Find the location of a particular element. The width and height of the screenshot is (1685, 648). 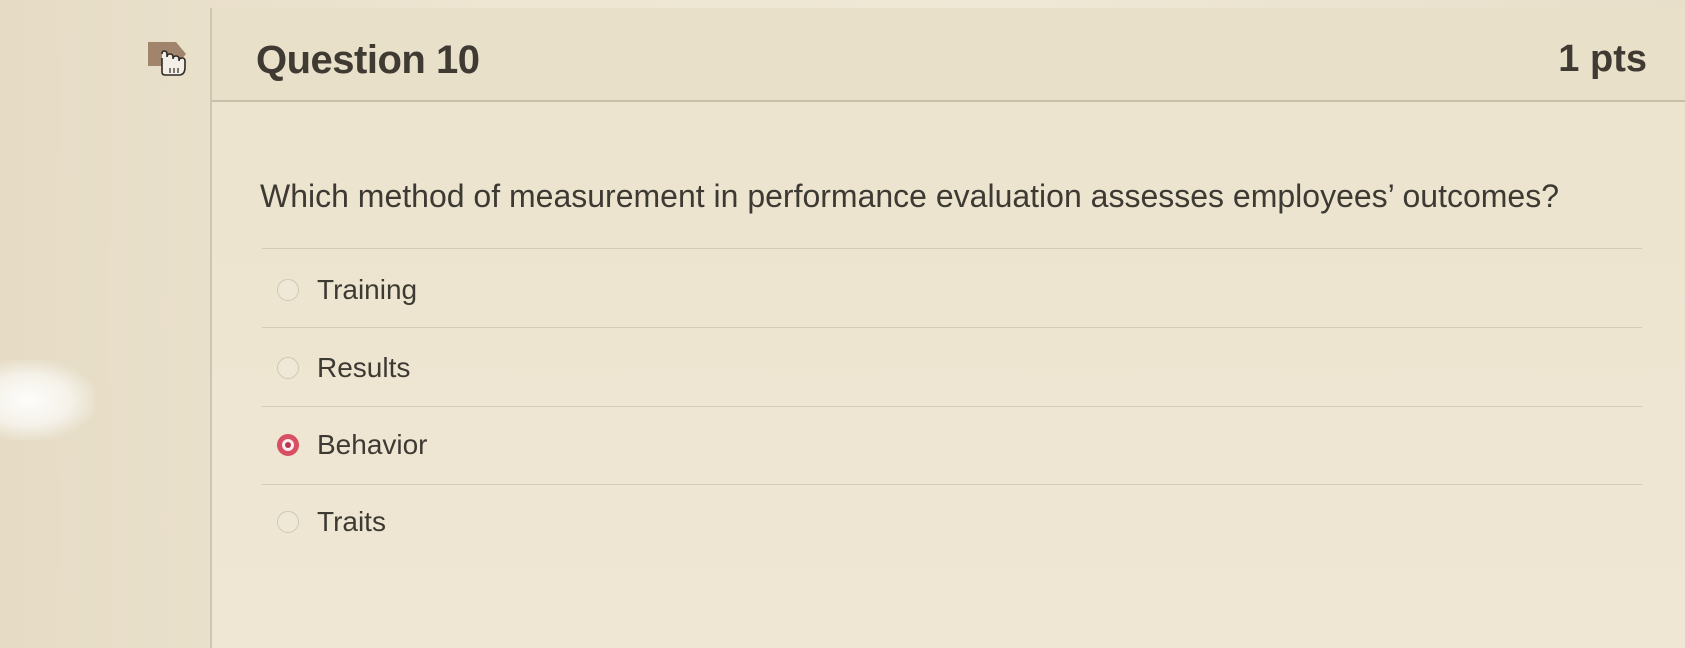

answer-option-behavior: Behavior is located at coordinates (352, 445).